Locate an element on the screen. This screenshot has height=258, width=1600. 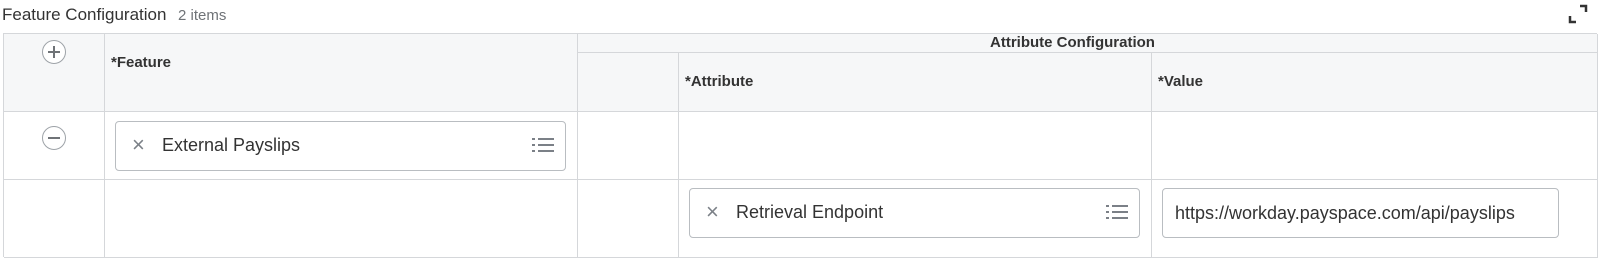
feature-header-label: *Feature is located at coordinates (141, 62).